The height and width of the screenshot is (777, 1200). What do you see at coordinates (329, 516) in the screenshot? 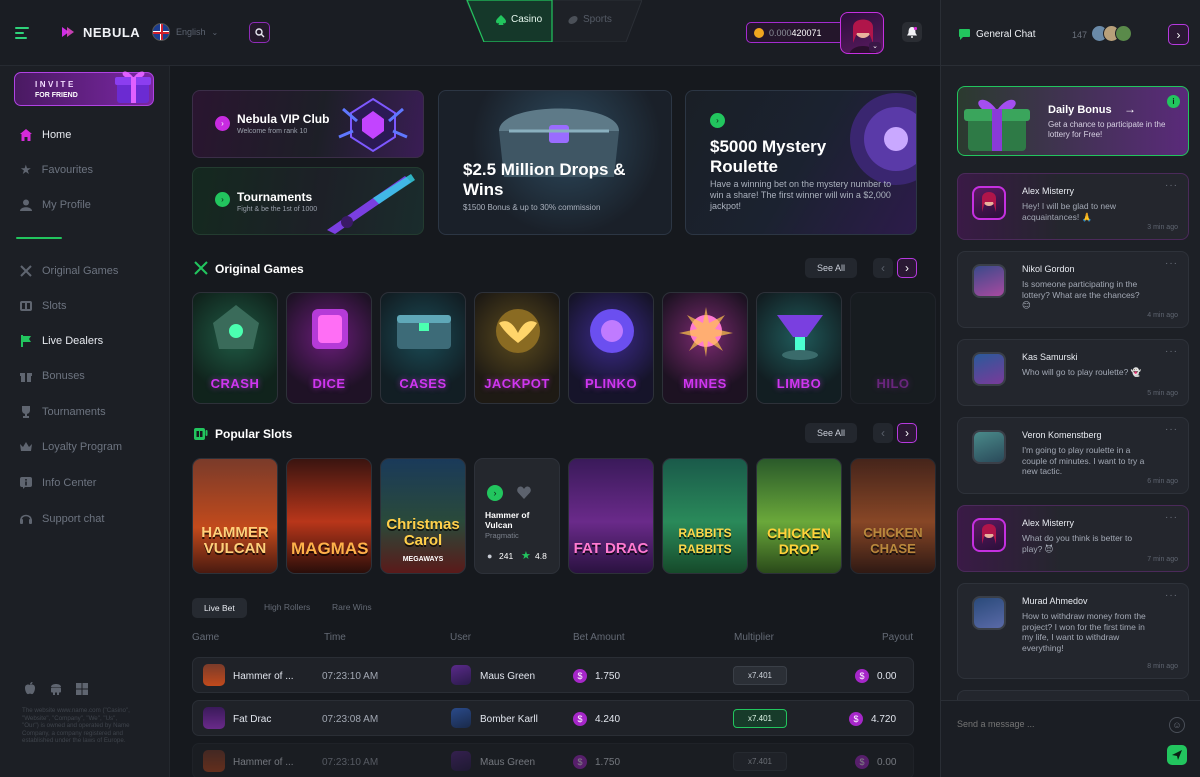
I see `slot-tile-magmas: MAGMAS` at bounding box center [329, 516].